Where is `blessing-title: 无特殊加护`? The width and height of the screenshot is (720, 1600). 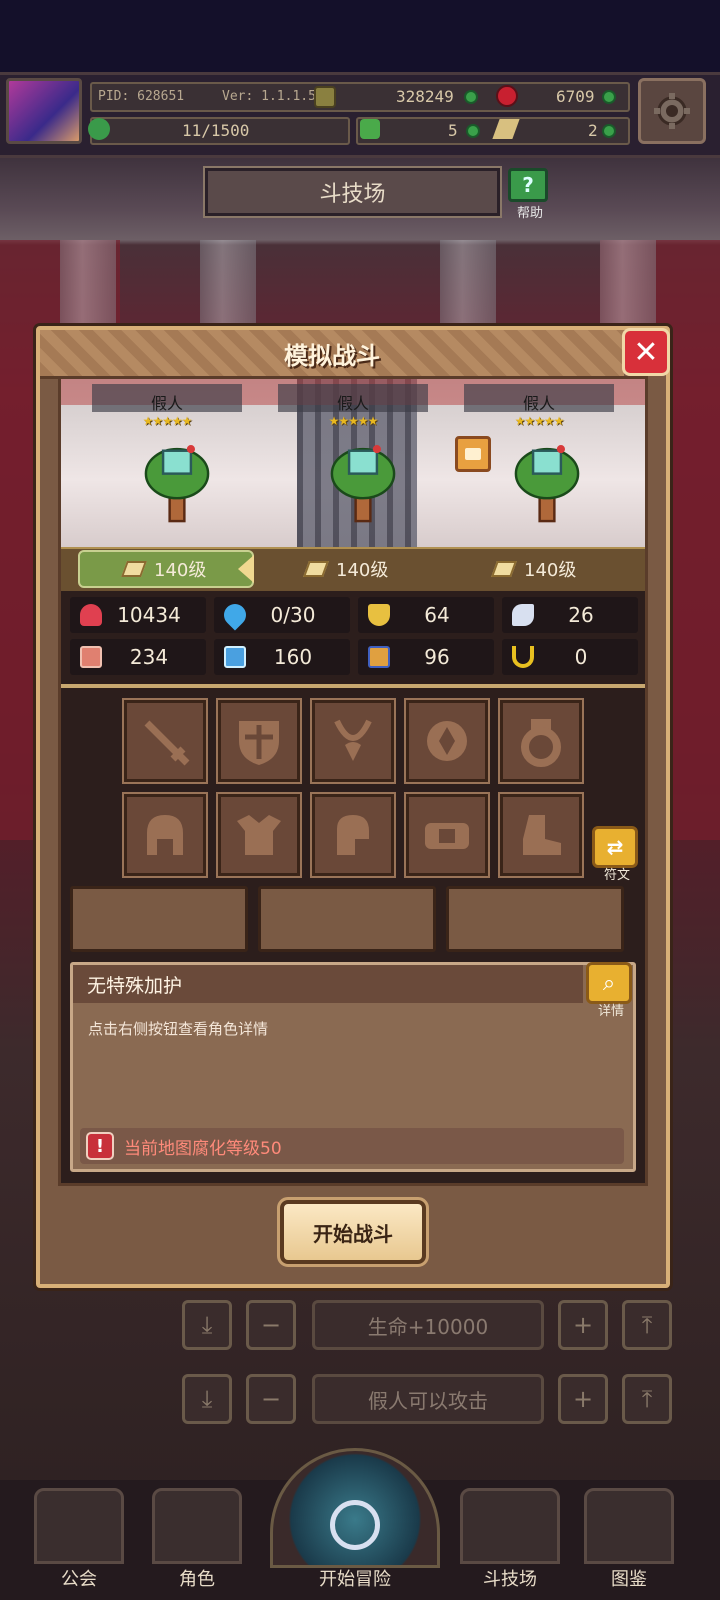
blessing-title: 无特殊加护 is located at coordinates (328, 984).